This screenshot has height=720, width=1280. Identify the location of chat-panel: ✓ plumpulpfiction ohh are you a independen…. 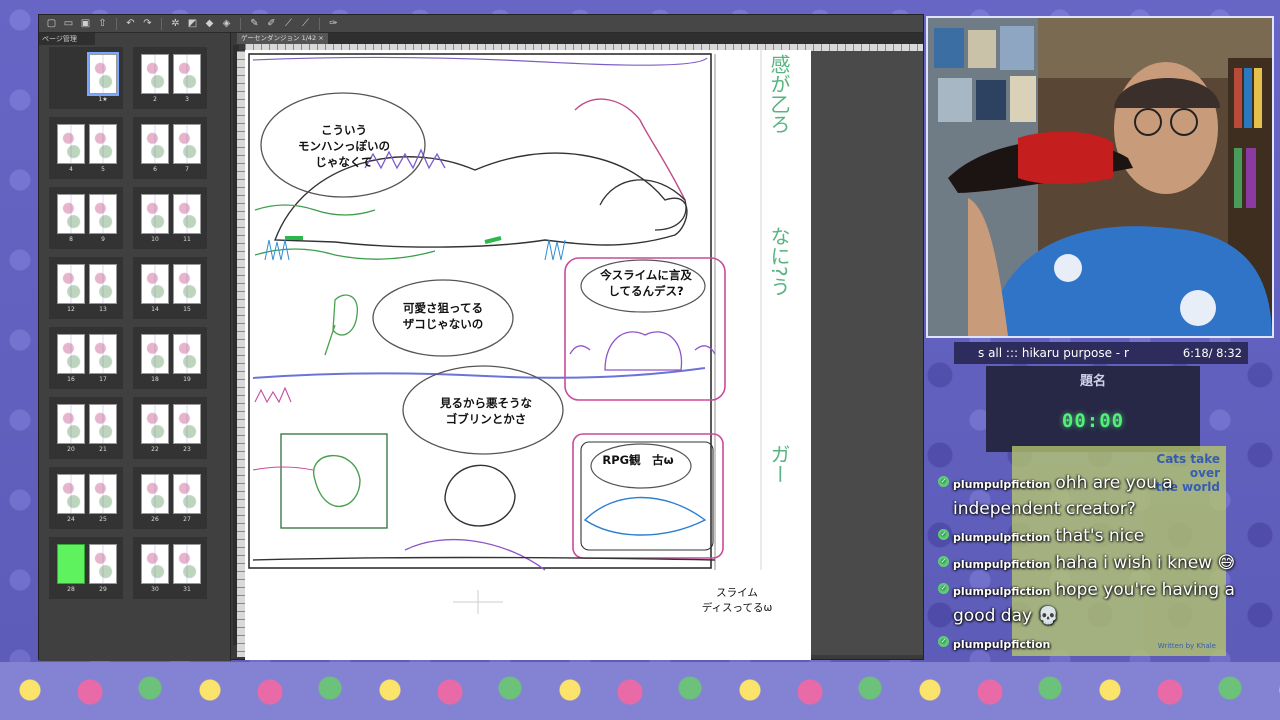
(1086, 563).